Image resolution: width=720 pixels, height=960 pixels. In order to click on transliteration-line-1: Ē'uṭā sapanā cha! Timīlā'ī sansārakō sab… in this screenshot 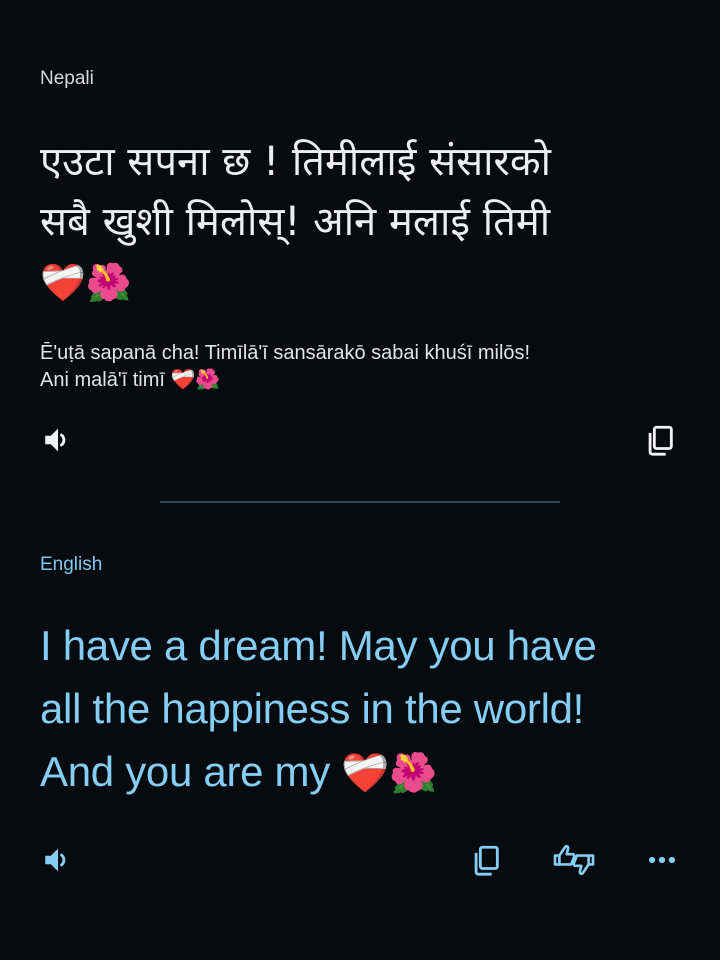, I will do `click(285, 353)`.